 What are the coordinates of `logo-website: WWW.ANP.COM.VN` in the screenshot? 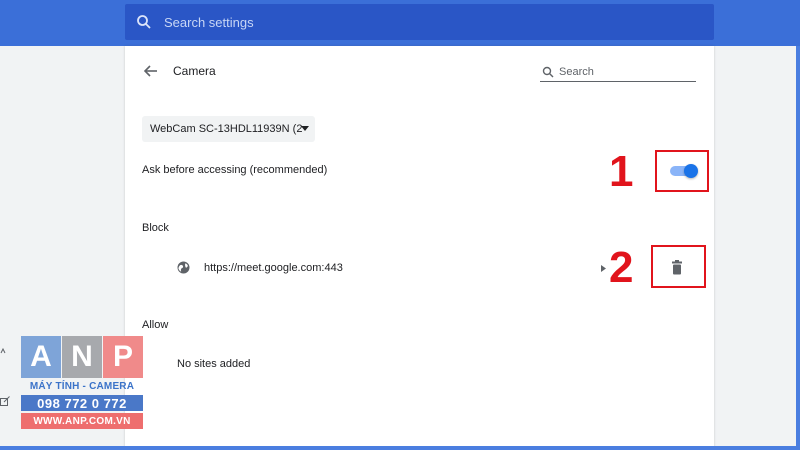 It's located at (82, 421).